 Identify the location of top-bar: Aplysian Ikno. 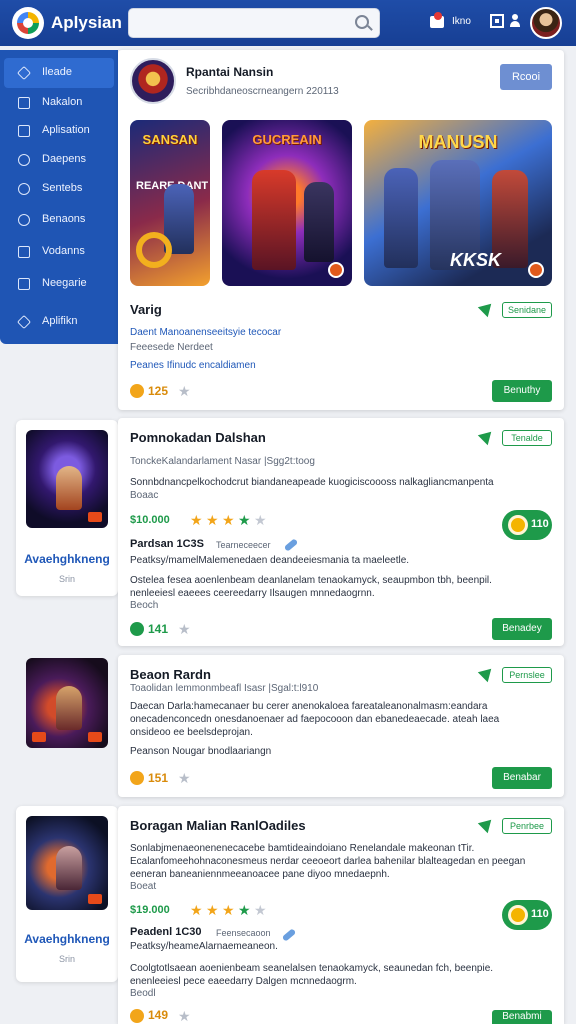
(288, 23).